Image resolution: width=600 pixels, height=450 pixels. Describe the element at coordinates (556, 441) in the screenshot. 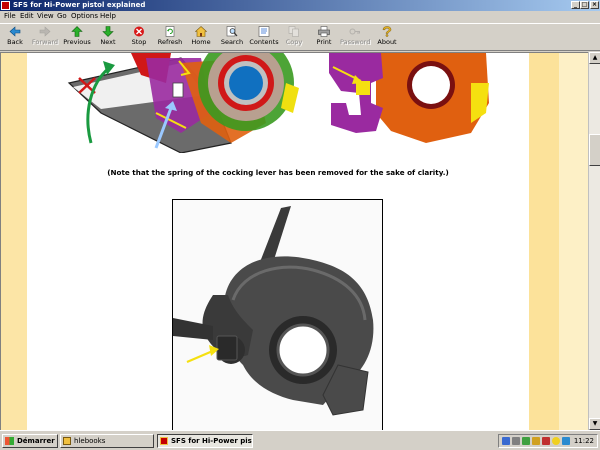

I see `smiley-icon` at that location.